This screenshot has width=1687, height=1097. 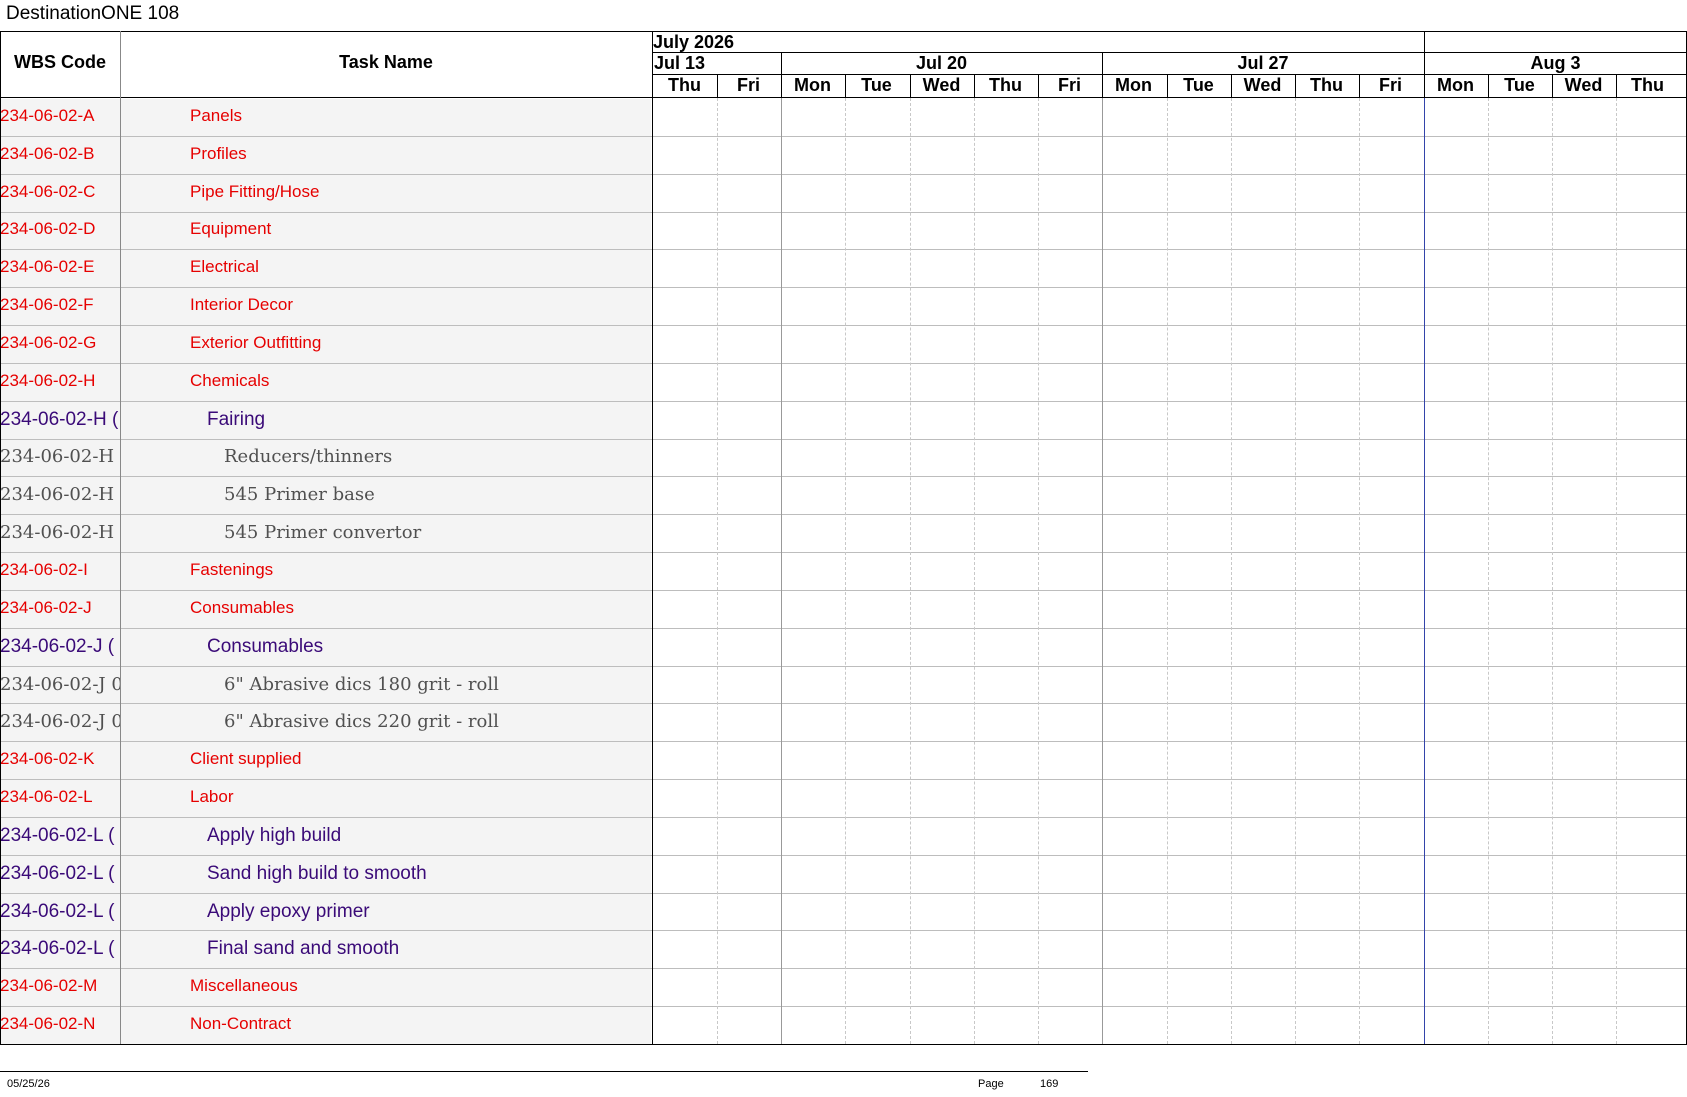 I want to click on wbs-code-cell: 234-06-02-K, so click(x=47, y=759).